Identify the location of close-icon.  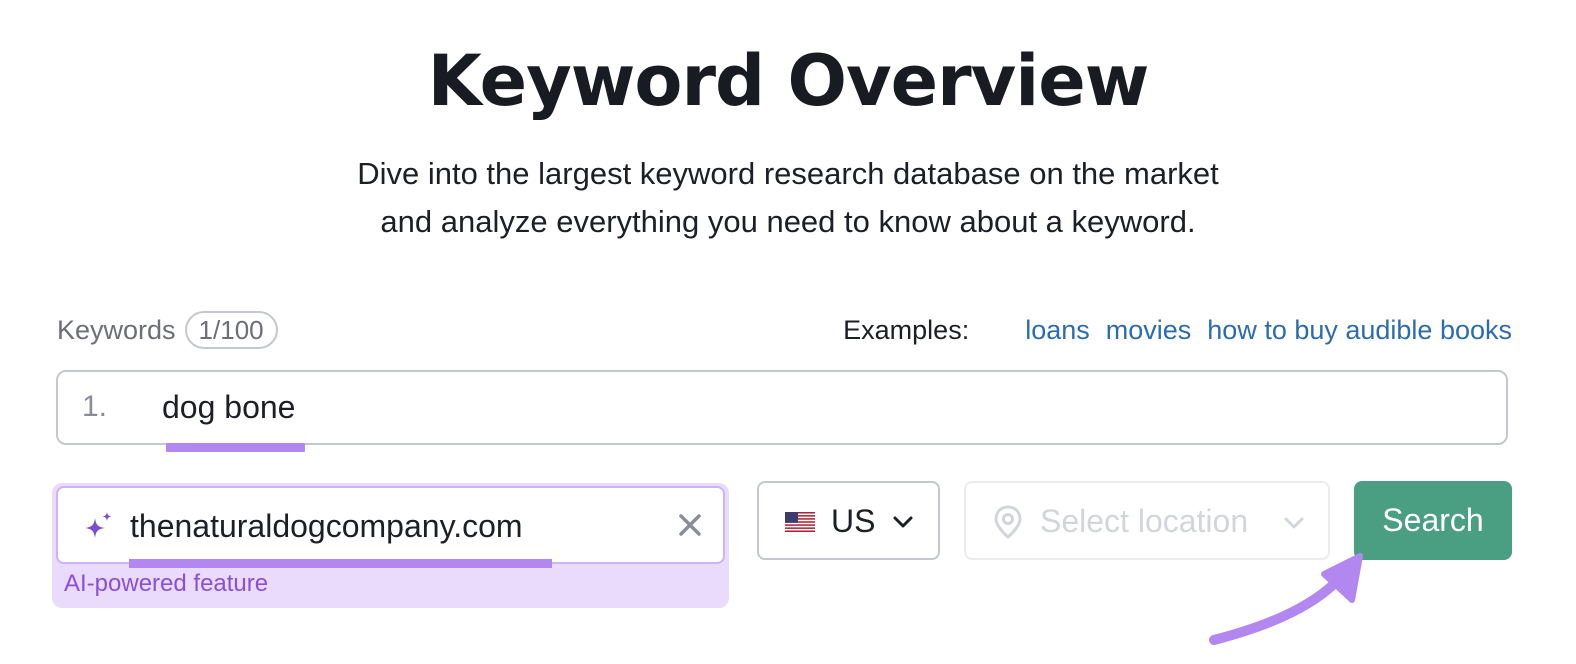
(690, 525).